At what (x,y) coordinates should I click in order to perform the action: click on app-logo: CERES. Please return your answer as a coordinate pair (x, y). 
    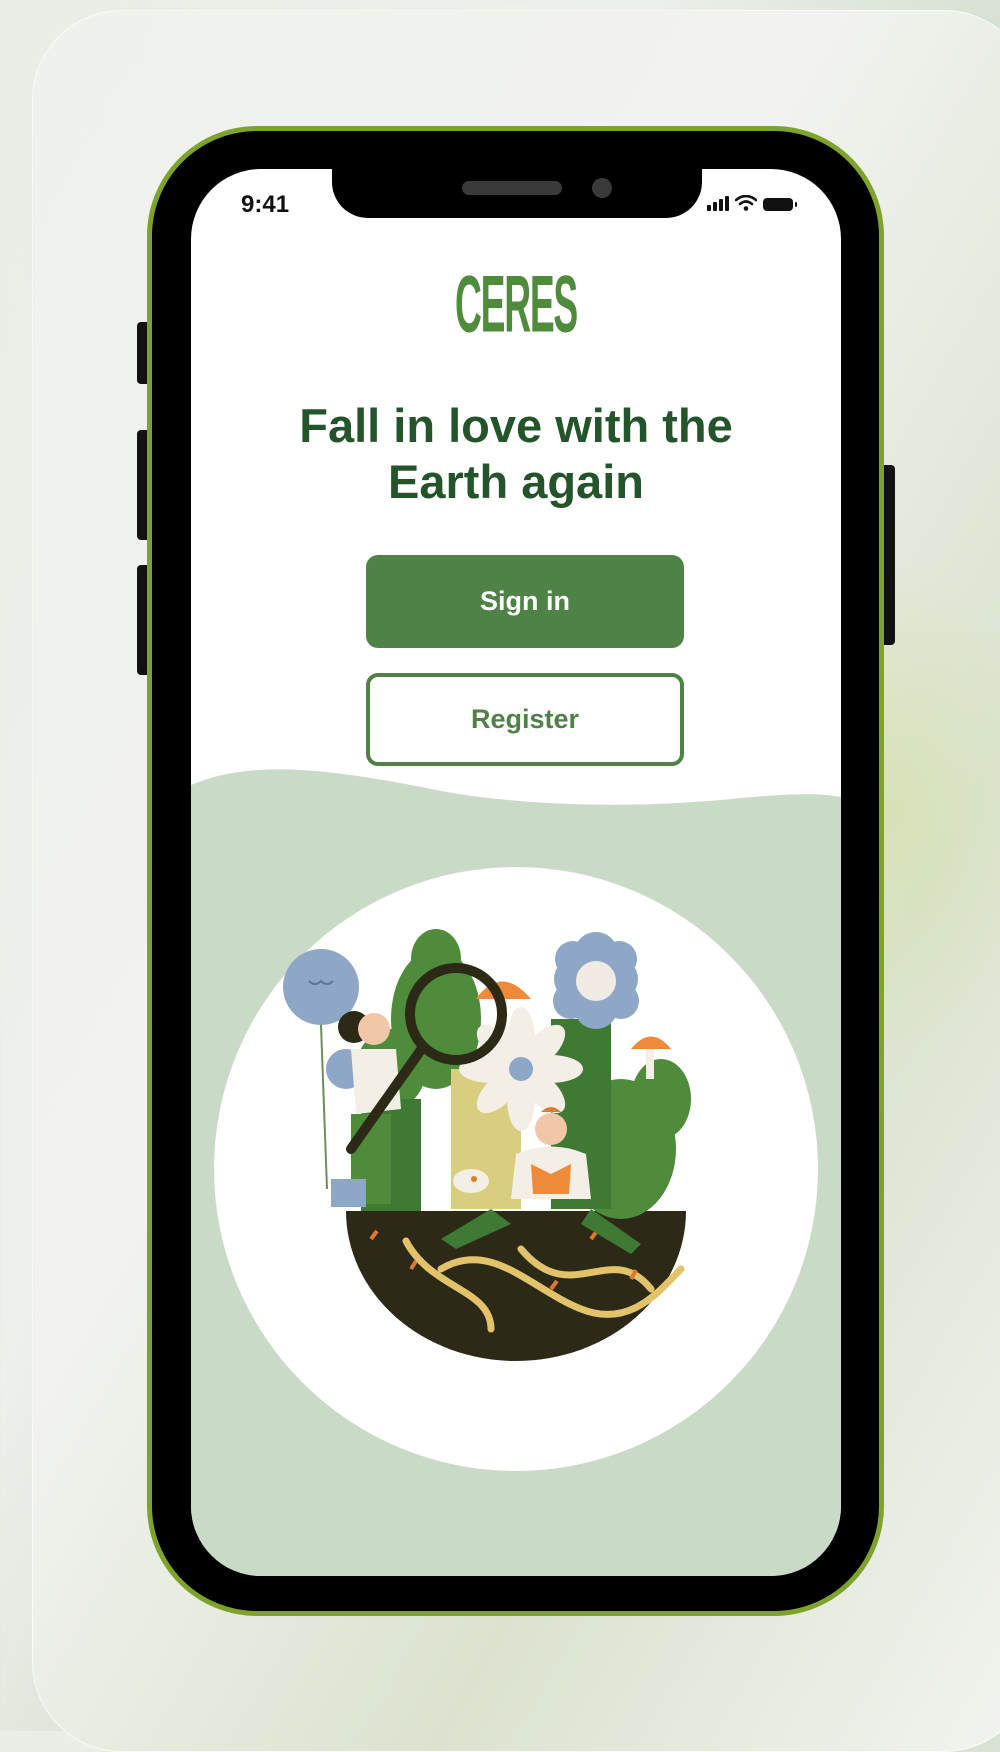
    Looking at the image, I should click on (516, 303).